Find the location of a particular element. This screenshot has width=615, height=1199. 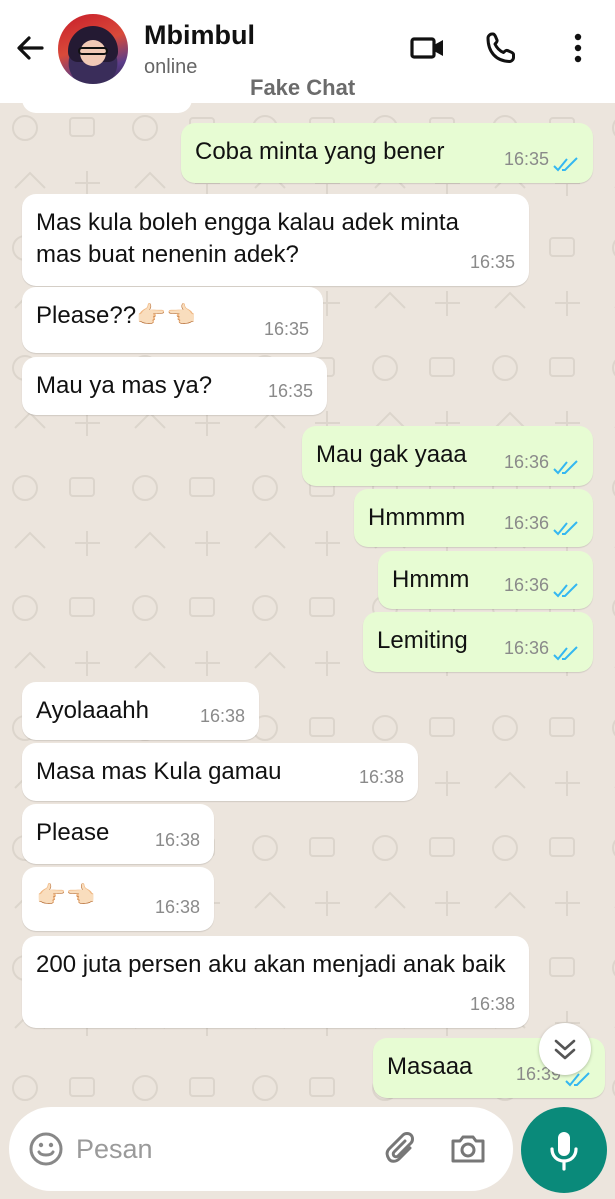

incoming-message: Masa mas Kula gamau 16:38 is located at coordinates (220, 772).